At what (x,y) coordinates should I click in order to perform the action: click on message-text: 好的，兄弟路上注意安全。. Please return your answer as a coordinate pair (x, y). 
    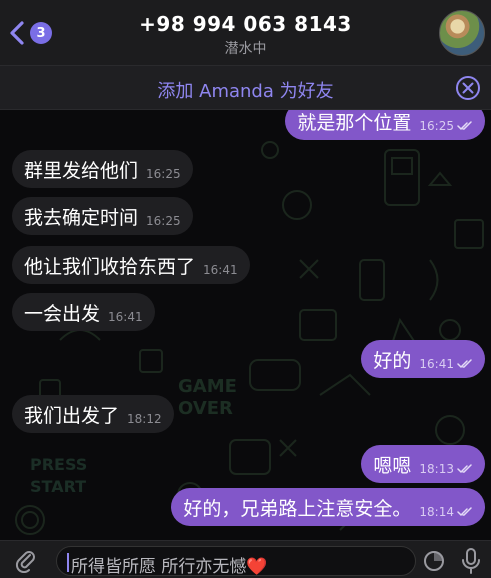
    Looking at the image, I should click on (297, 508).